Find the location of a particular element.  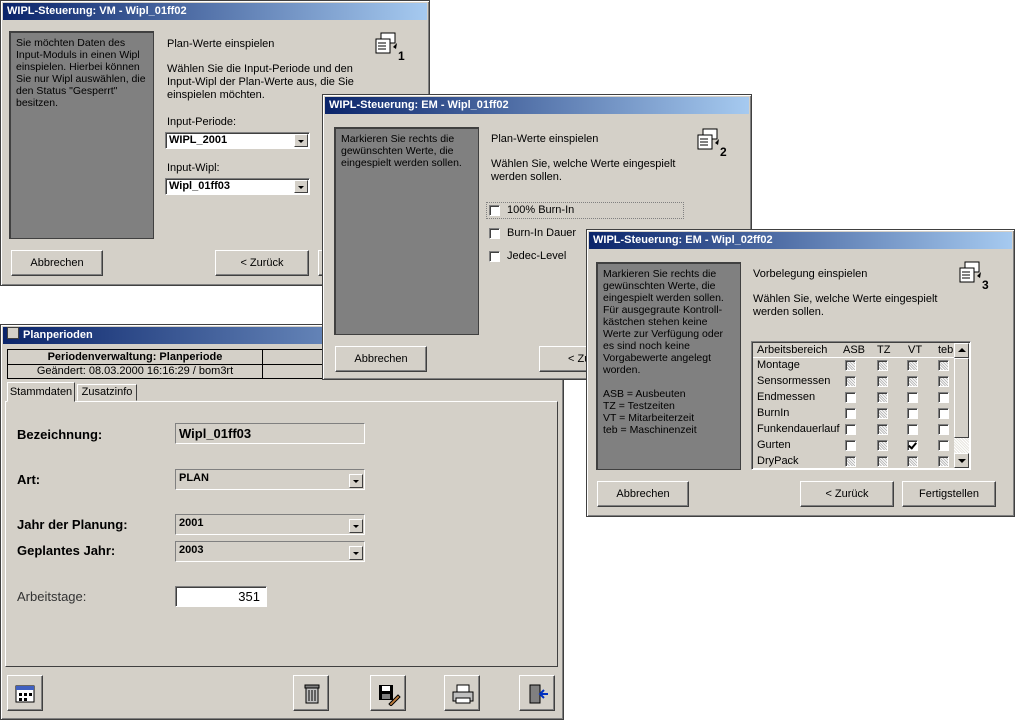

bezeichnung-field: Wipl_01ff03 is located at coordinates (270, 433).